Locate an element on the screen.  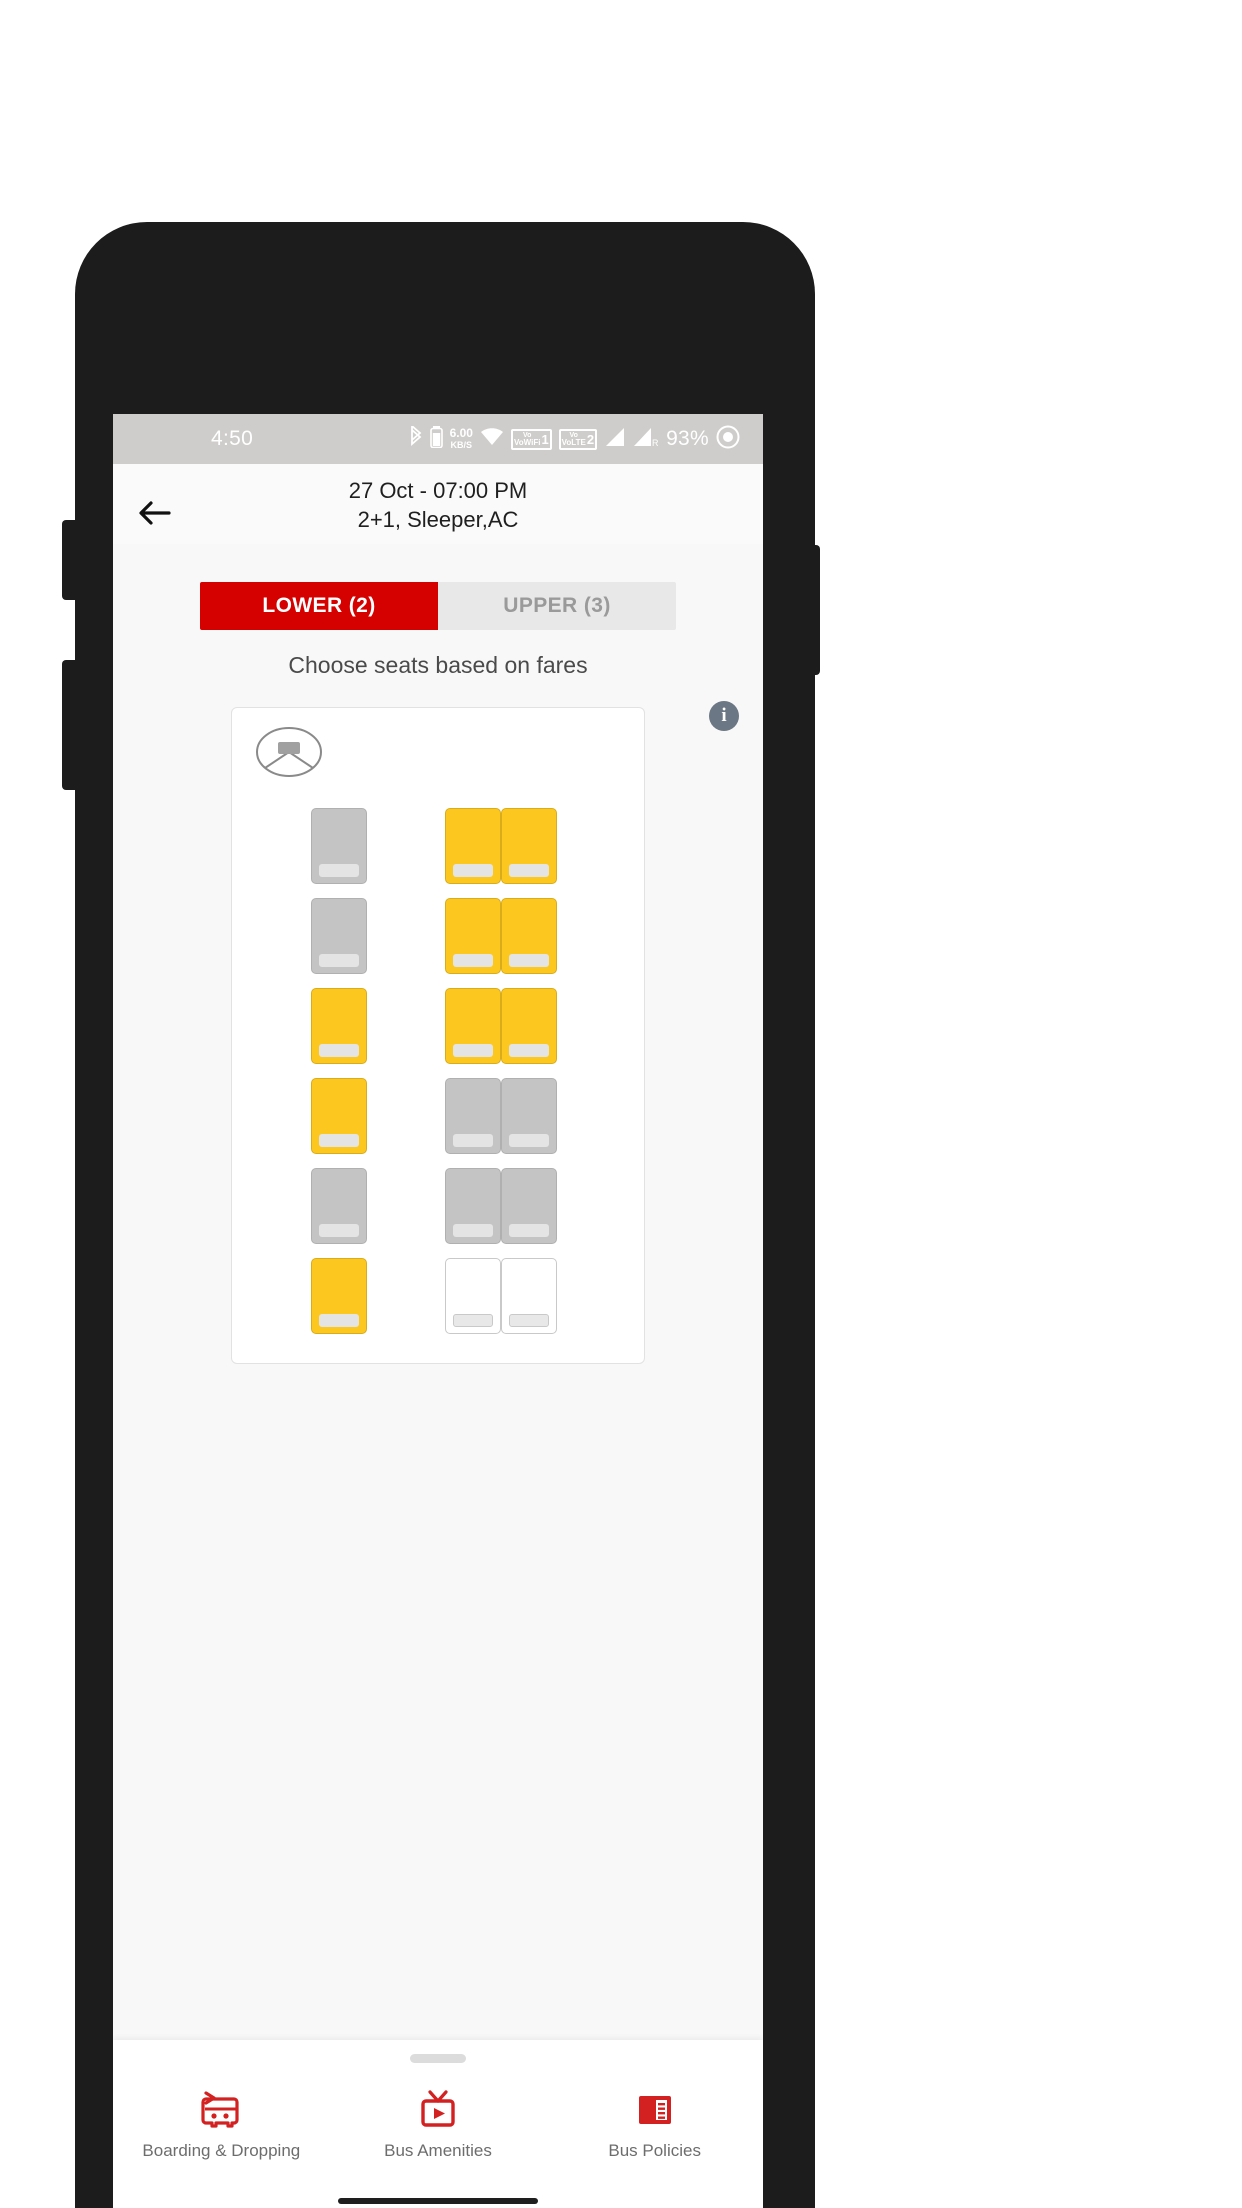
nav-bus-policies: Bus Policies is located at coordinates (654, 2124).